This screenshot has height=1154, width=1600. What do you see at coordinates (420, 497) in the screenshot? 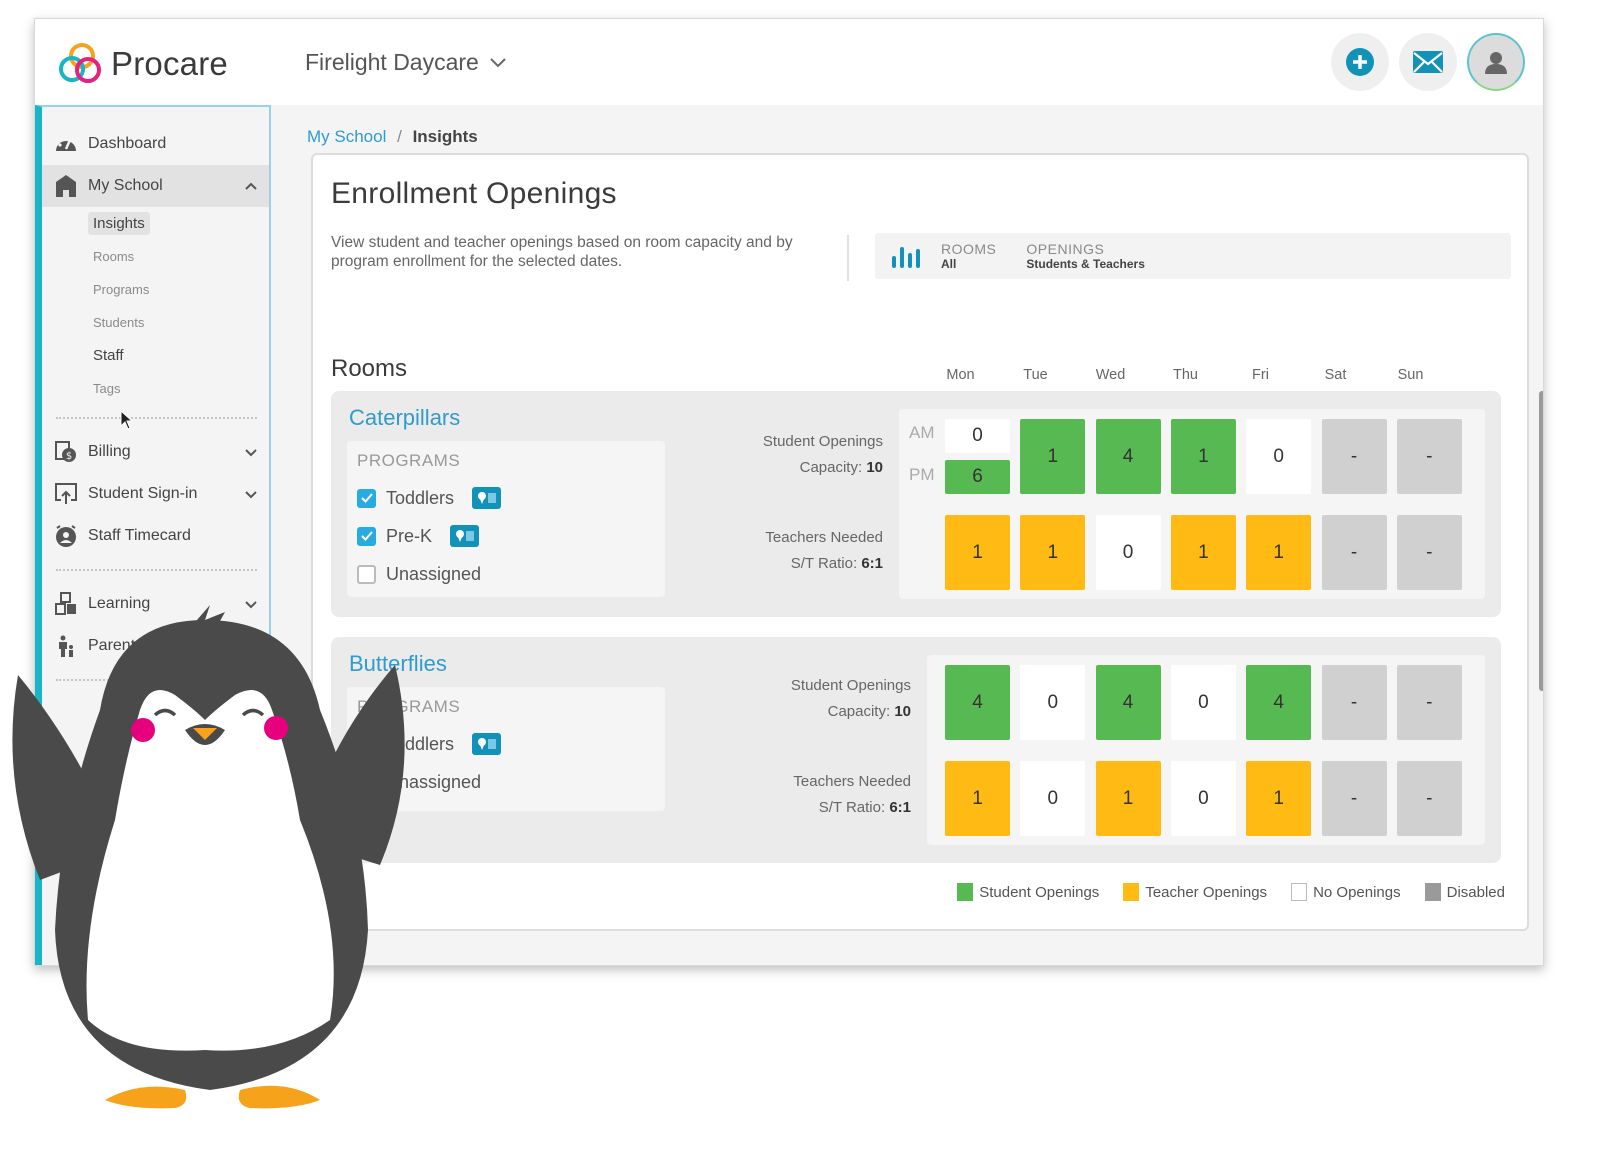
I see `program-label: Toddlers` at bounding box center [420, 497].